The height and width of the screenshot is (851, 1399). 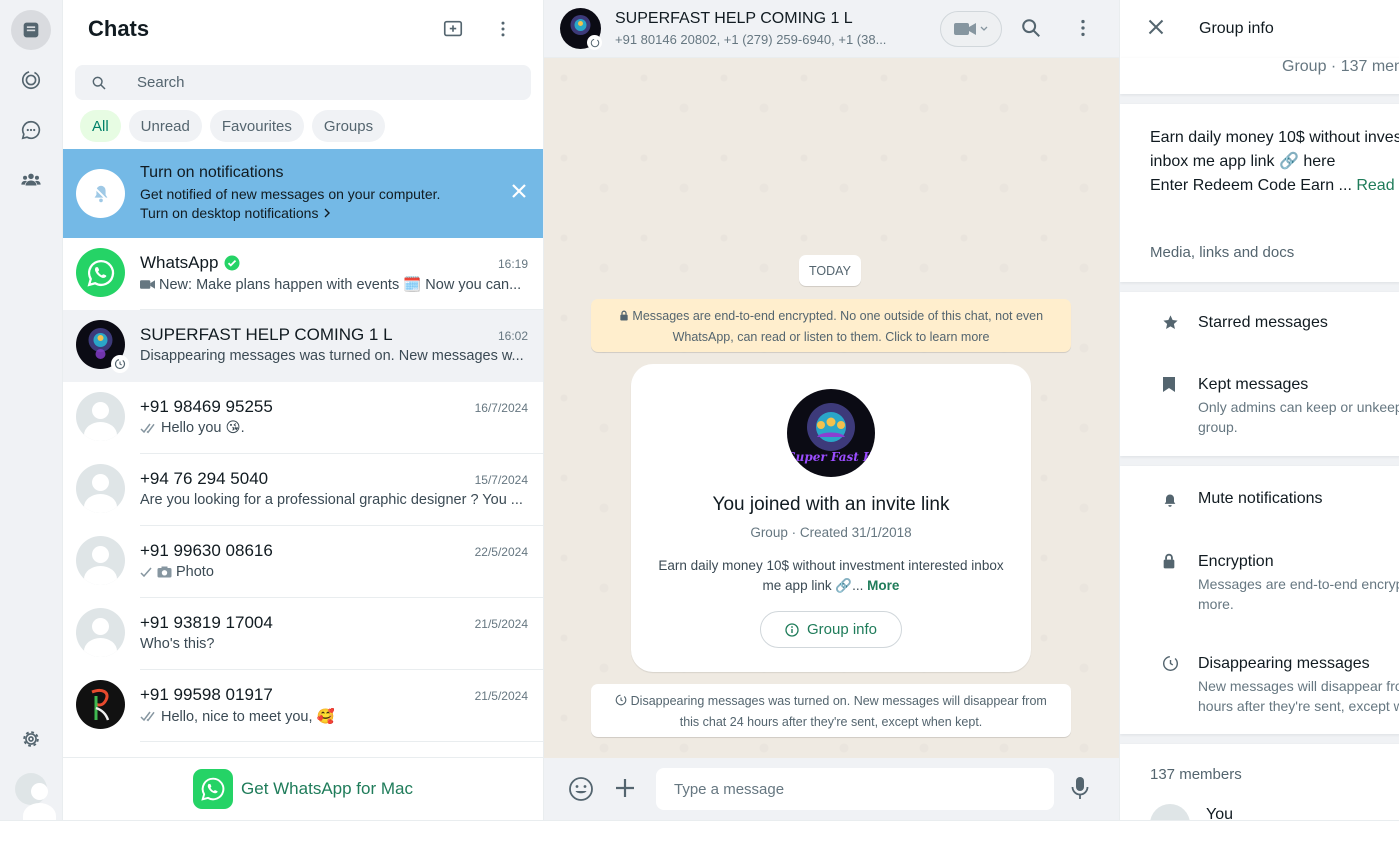 What do you see at coordinates (164, 572) in the screenshot?
I see `camera-icon` at bounding box center [164, 572].